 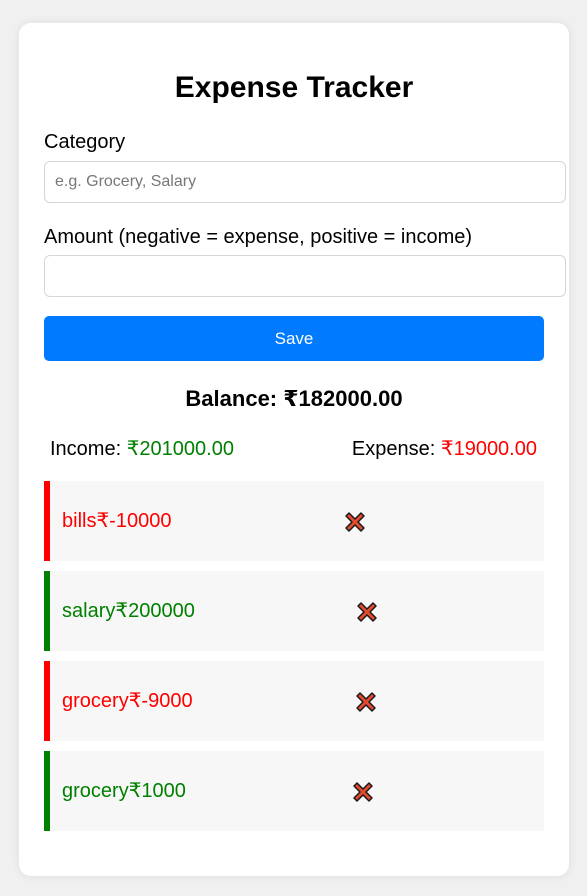 I want to click on balance-display: Balance: ₹182000.00, so click(x=294, y=399).